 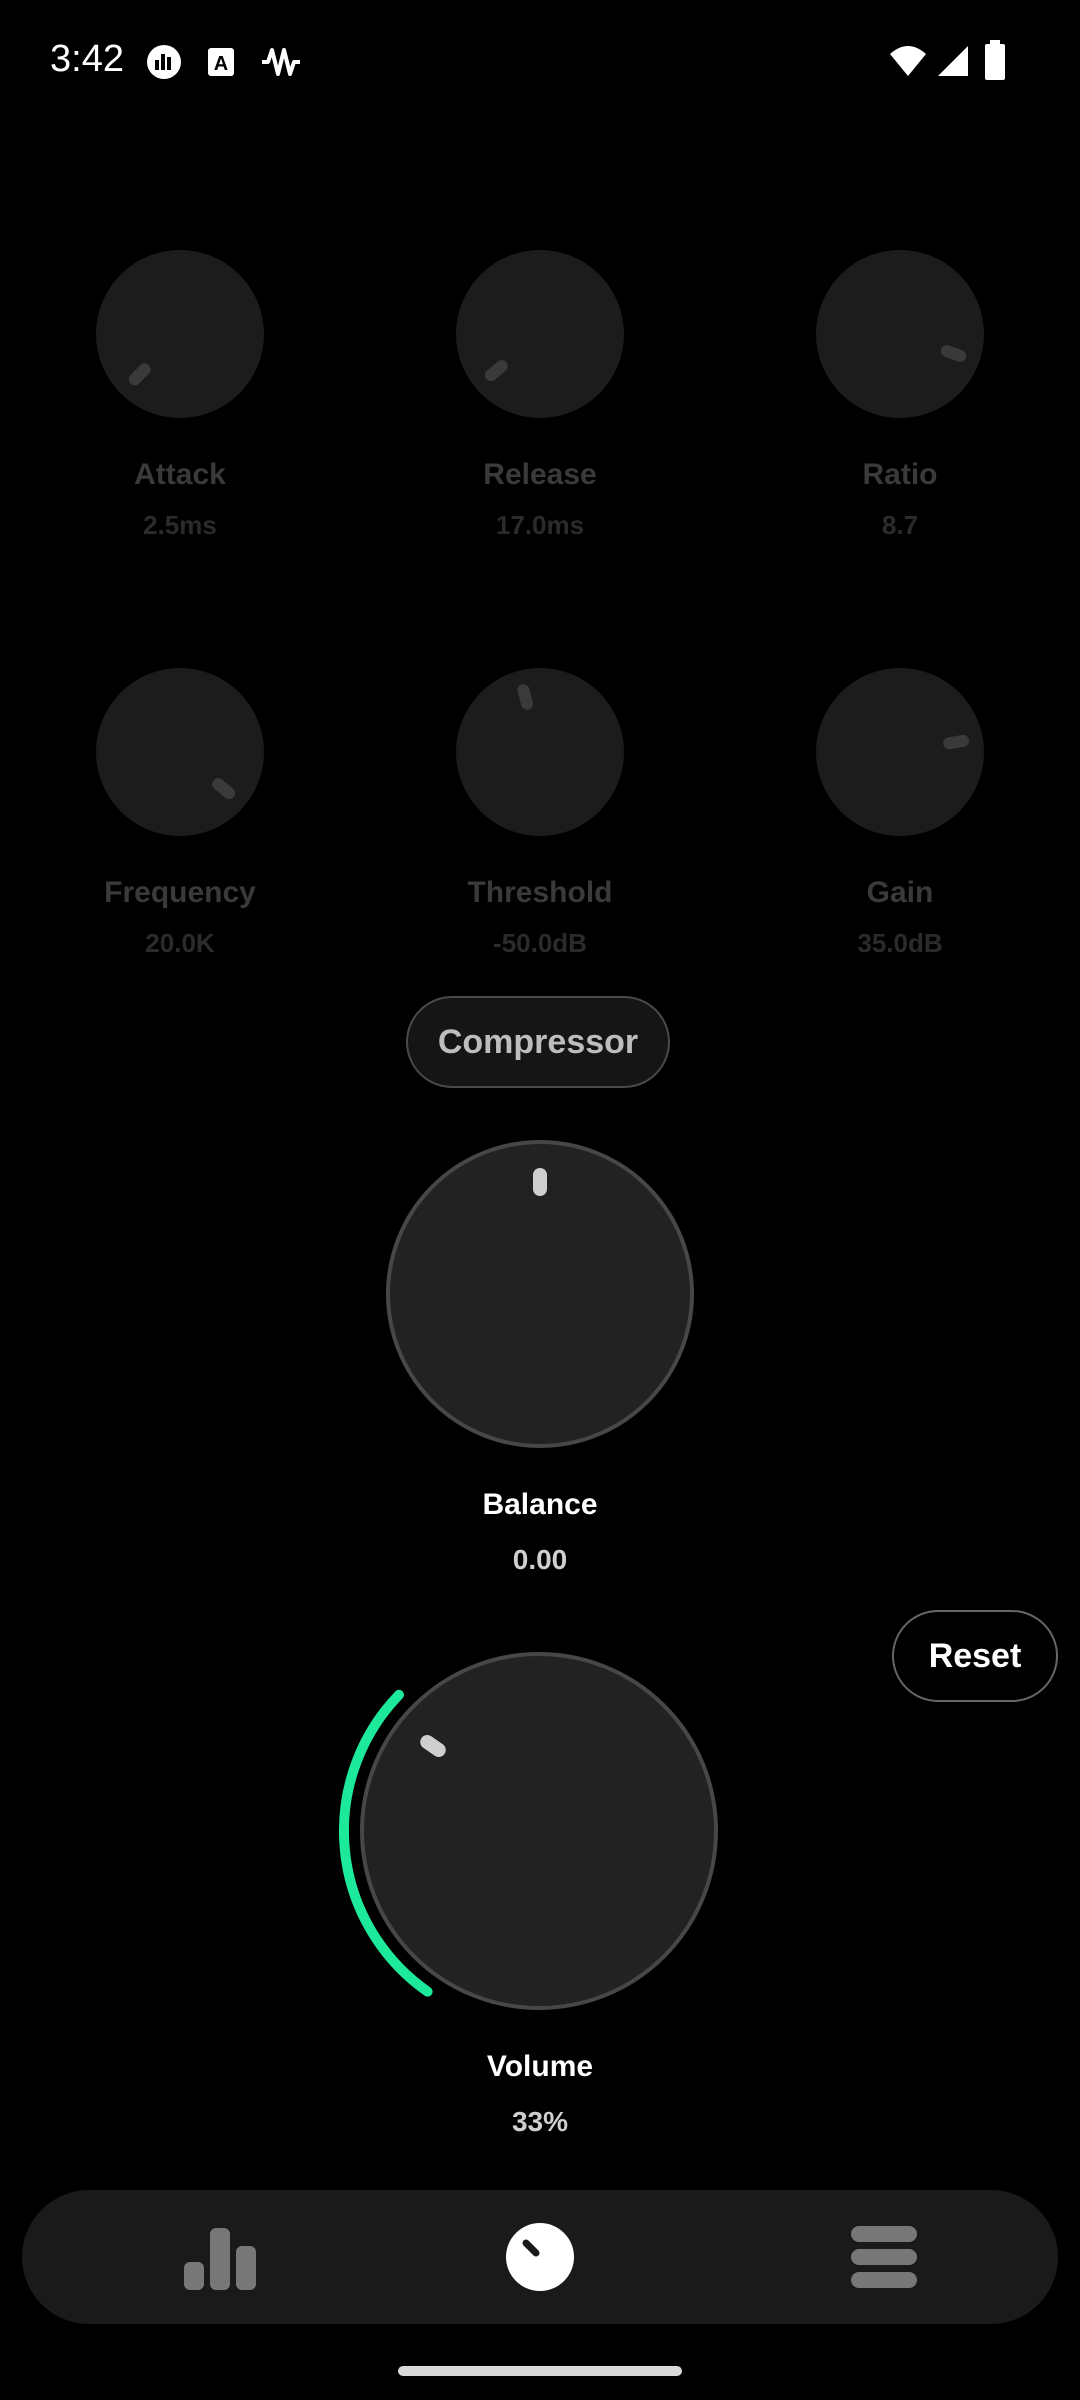 What do you see at coordinates (540, 2121) in the screenshot?
I see `volume-value: 33%` at bounding box center [540, 2121].